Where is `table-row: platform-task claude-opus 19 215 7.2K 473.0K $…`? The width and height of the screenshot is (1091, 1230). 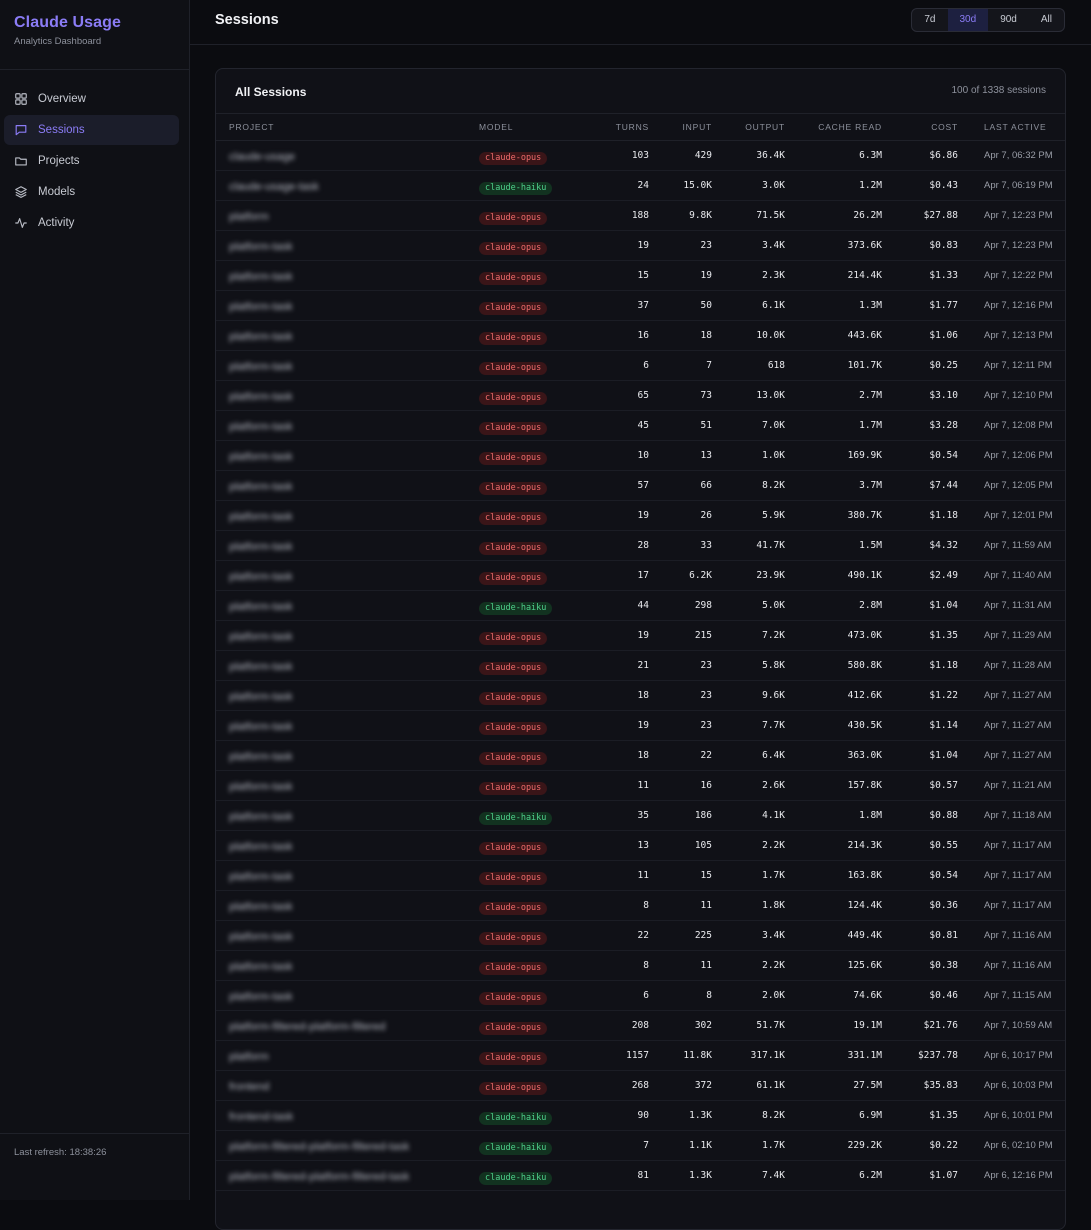
table-row: platform-task claude-opus 19 215 7.2K 473.0K $… is located at coordinates (640, 635).